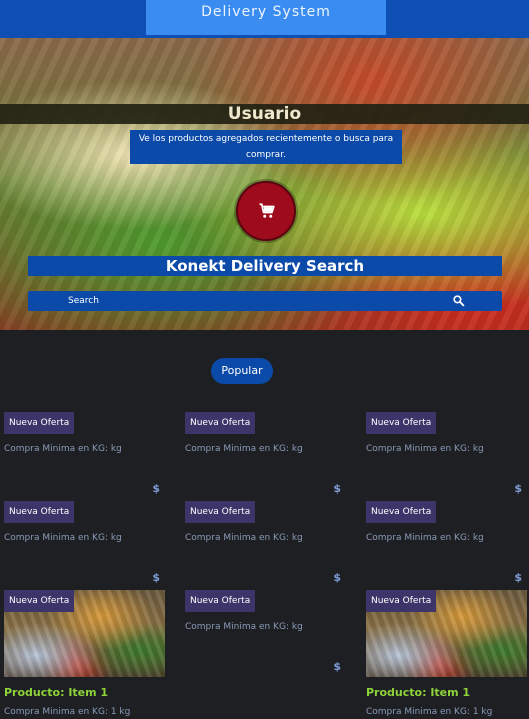  I want to click on top-navbar: Delivery System, so click(264, 19).